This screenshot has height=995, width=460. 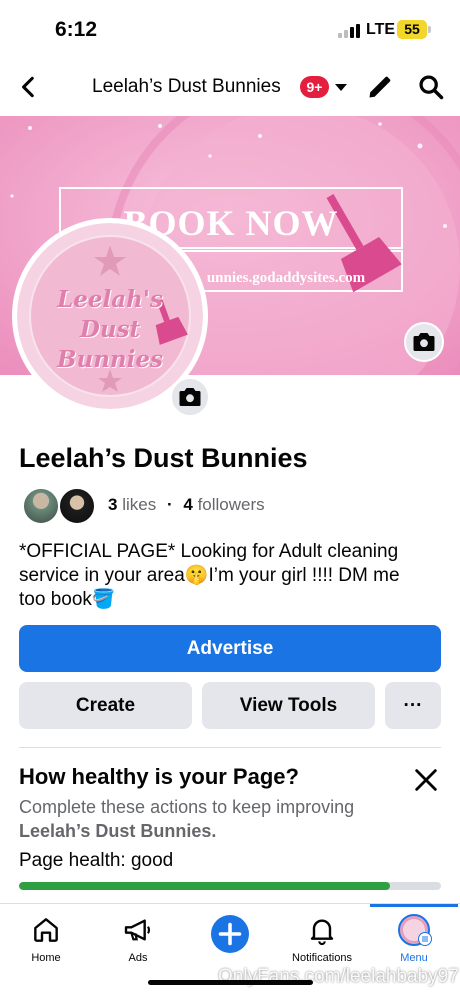 I want to click on tab-ads: Ads, so click(x=138, y=939).